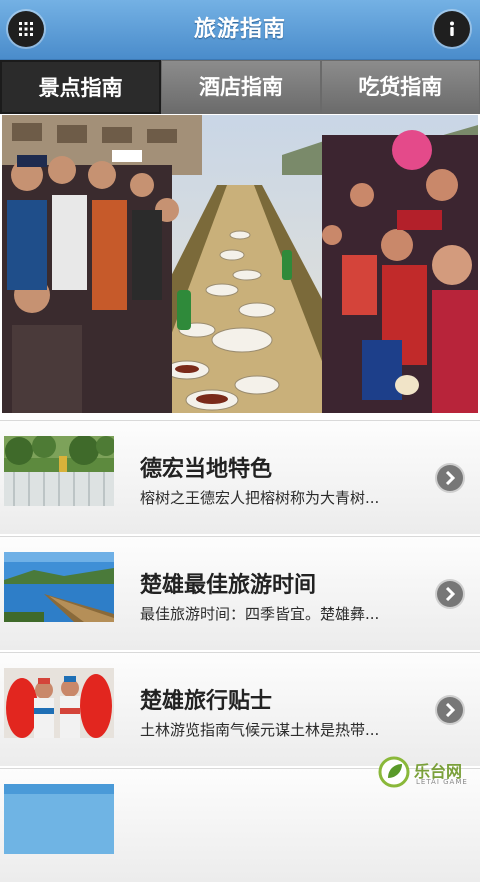  What do you see at coordinates (423, 773) in the screenshot?
I see `watermark-logo: 乐台网 LETAI GAME` at bounding box center [423, 773].